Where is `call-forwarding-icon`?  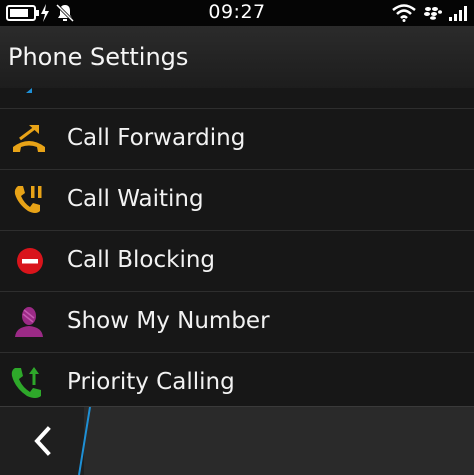
call-forwarding-icon is located at coordinates (29, 138).